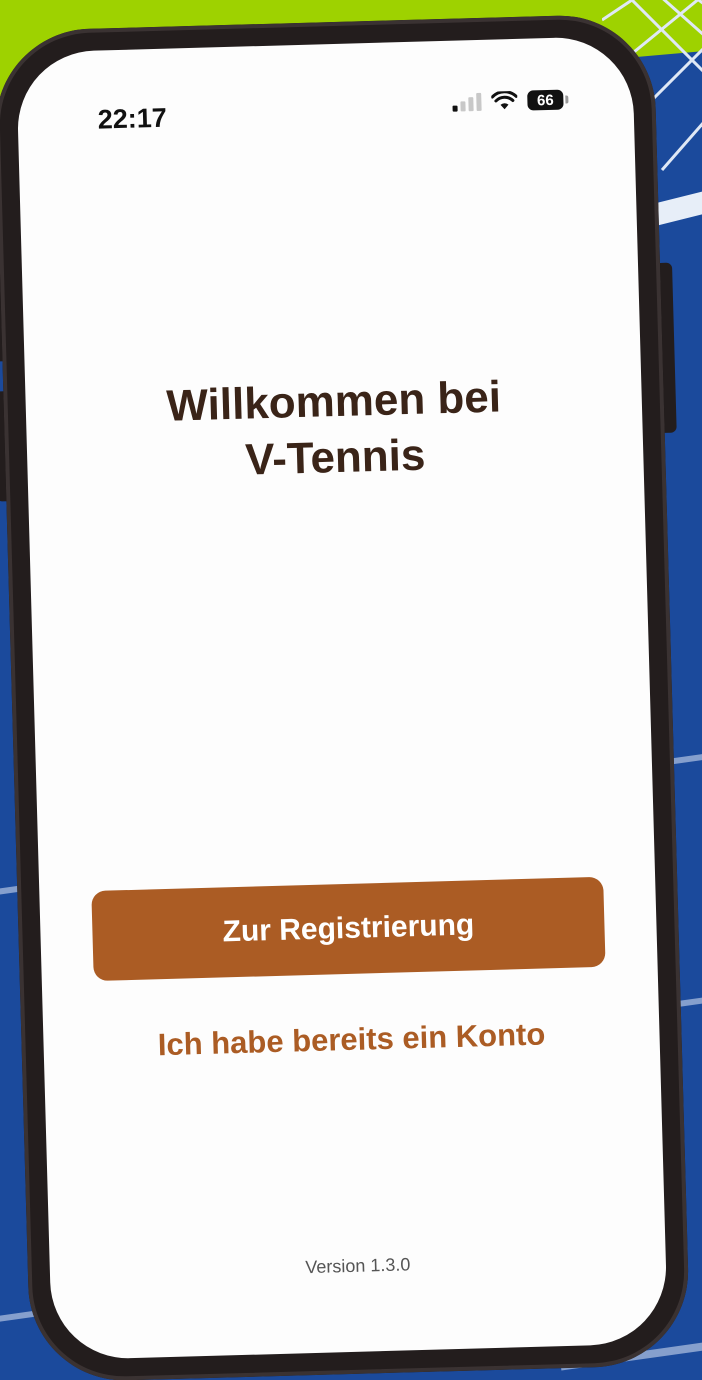  What do you see at coordinates (351, 1039) in the screenshot?
I see `login-link: Ich habe bereits ein Konto` at bounding box center [351, 1039].